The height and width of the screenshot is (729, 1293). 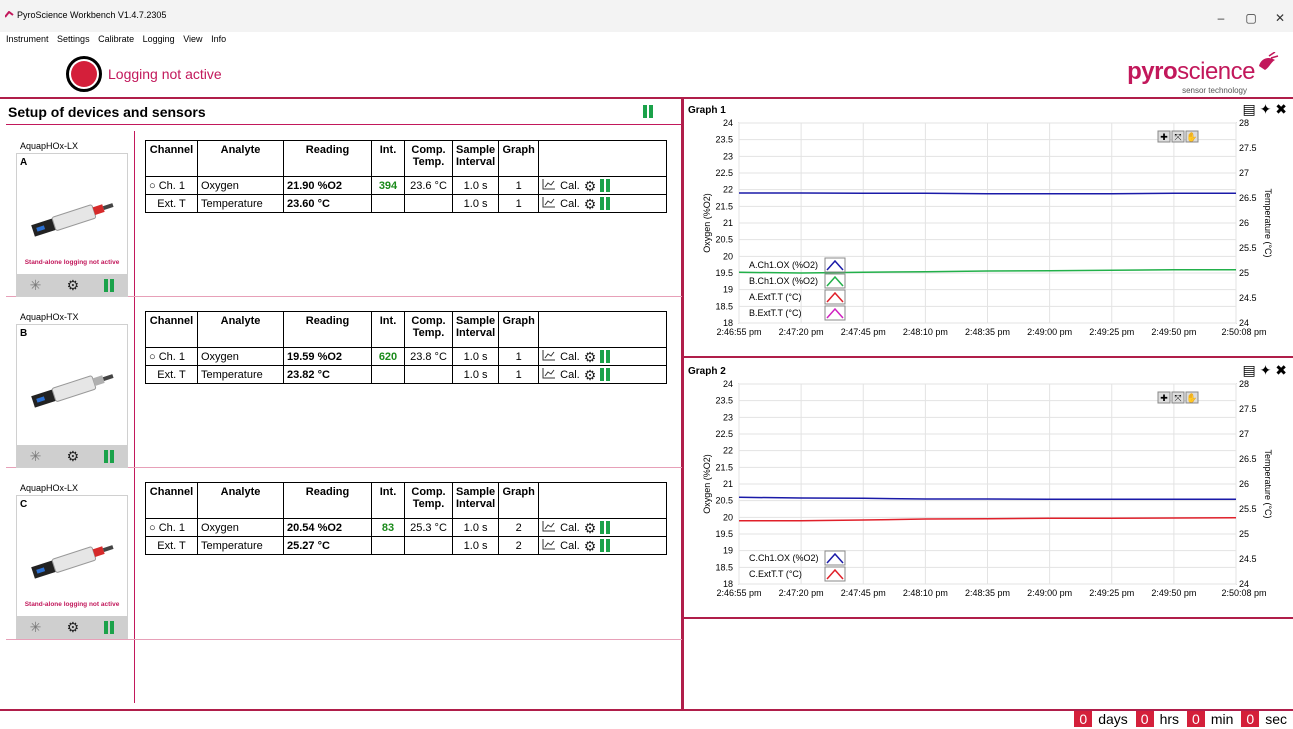 What do you see at coordinates (84, 74) in the screenshot?
I see `record-button` at bounding box center [84, 74].